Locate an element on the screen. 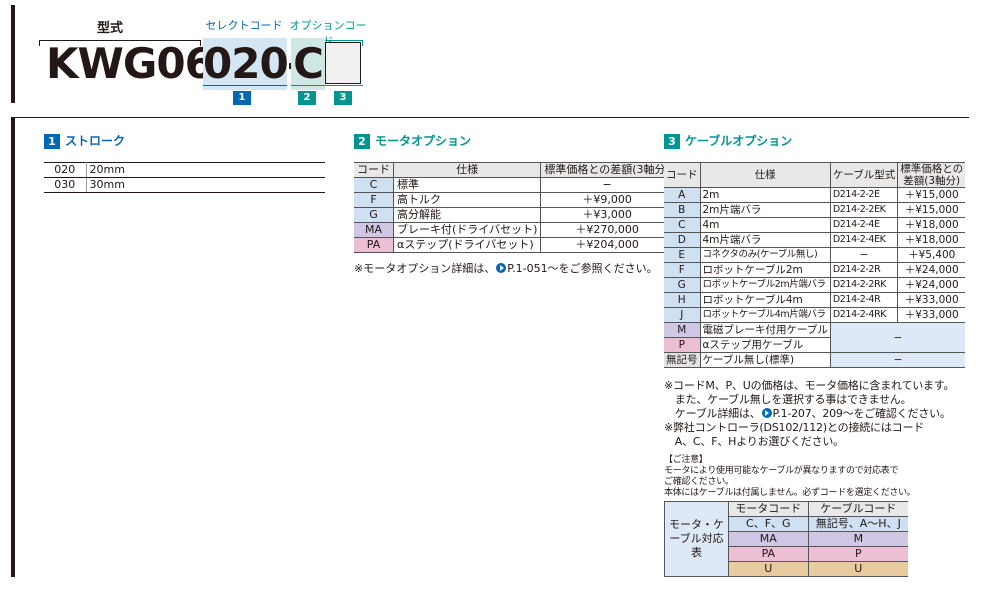  cable-section-title: 3 ケーブルオプション is located at coordinates (728, 141).